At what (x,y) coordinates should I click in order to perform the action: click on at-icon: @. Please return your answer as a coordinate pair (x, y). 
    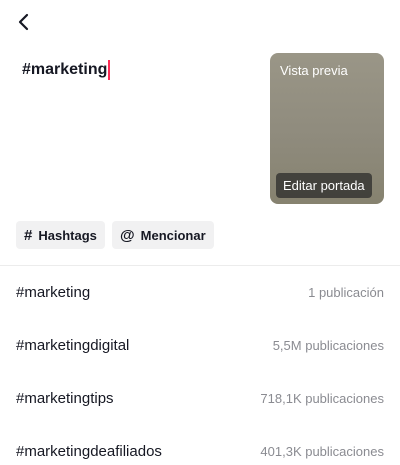
    Looking at the image, I should click on (127, 235).